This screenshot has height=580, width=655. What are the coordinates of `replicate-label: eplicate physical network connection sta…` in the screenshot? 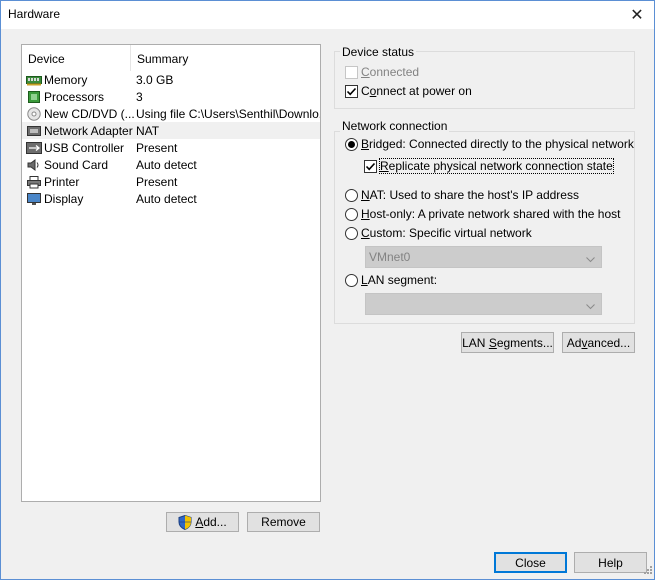 It's located at (500, 166).